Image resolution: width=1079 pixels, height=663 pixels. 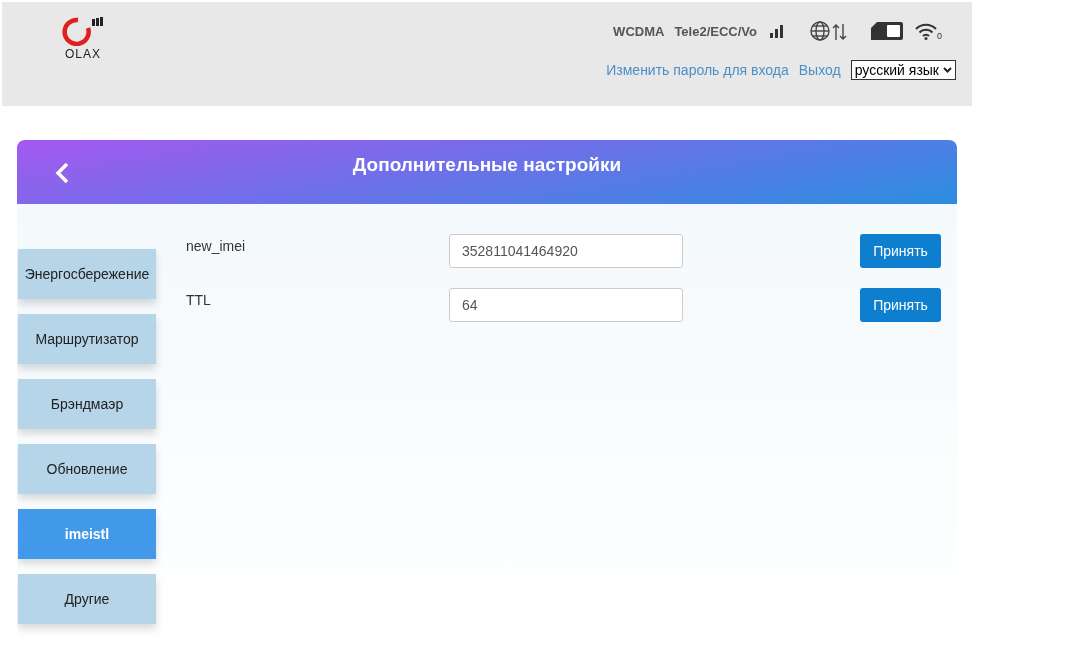 What do you see at coordinates (87, 469) in the screenshot?
I see `sidebar-item: Обновление` at bounding box center [87, 469].